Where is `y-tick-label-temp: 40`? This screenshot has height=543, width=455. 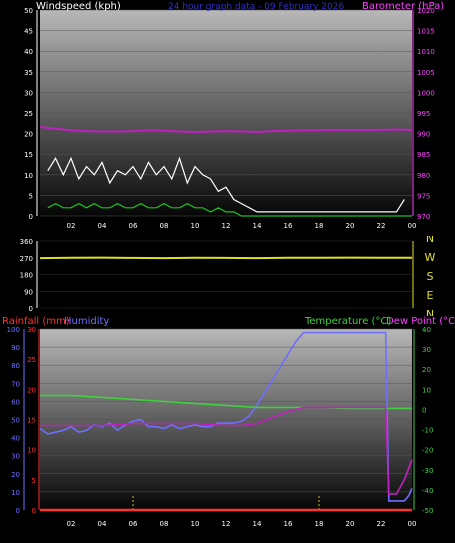 y-tick-label-temp: 40 is located at coordinates (426, 330).